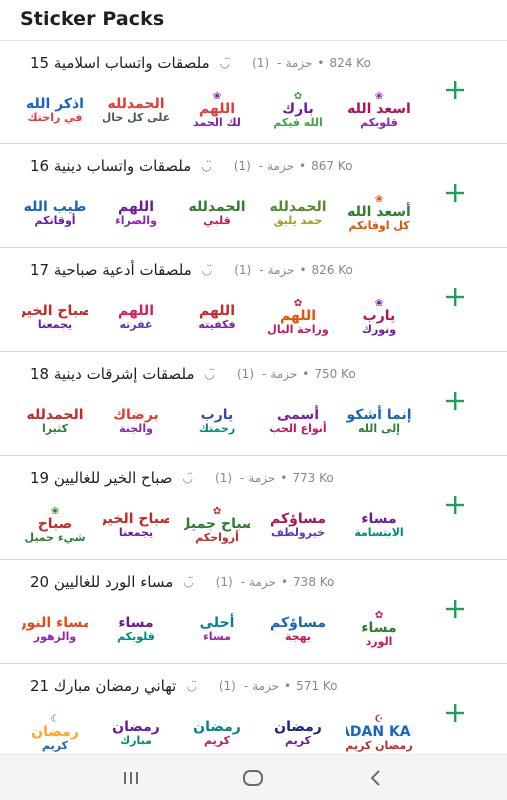 The image size is (507, 800). I want to click on sticker-thumbnail: يارب رحمتك, so click(217, 421).